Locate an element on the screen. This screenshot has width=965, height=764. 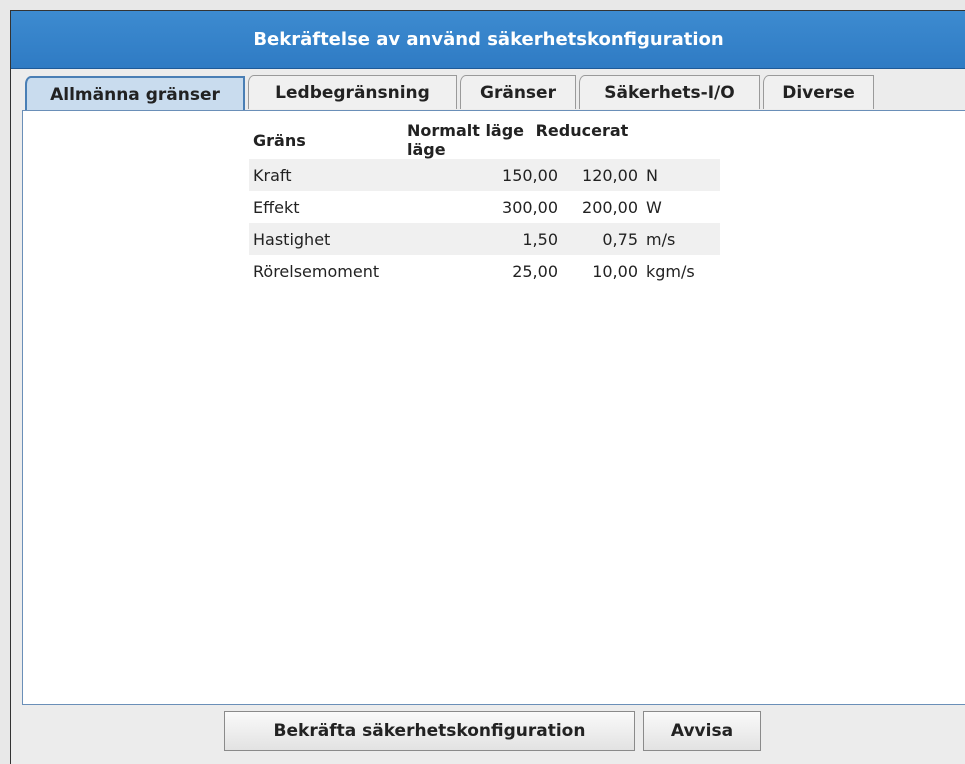
tab-general-limits: Allmänna gränser is located at coordinates (135, 93).